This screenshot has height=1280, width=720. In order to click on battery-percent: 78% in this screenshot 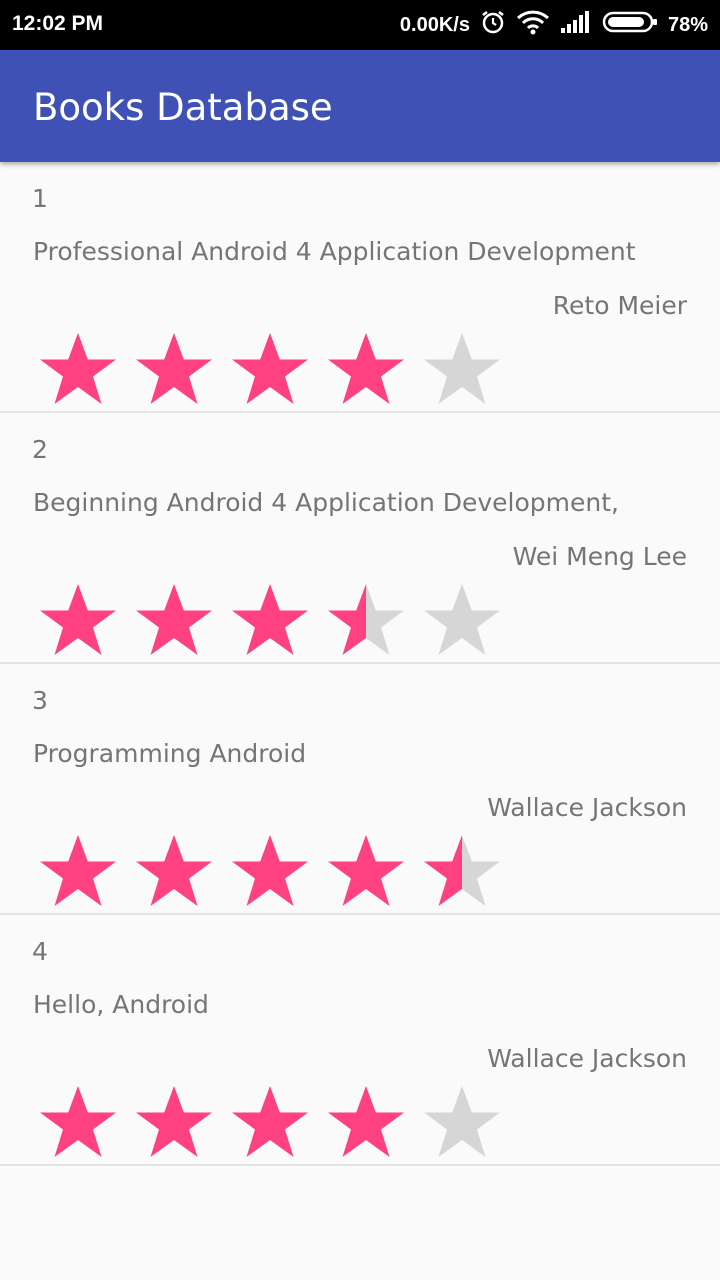, I will do `click(687, 24)`.